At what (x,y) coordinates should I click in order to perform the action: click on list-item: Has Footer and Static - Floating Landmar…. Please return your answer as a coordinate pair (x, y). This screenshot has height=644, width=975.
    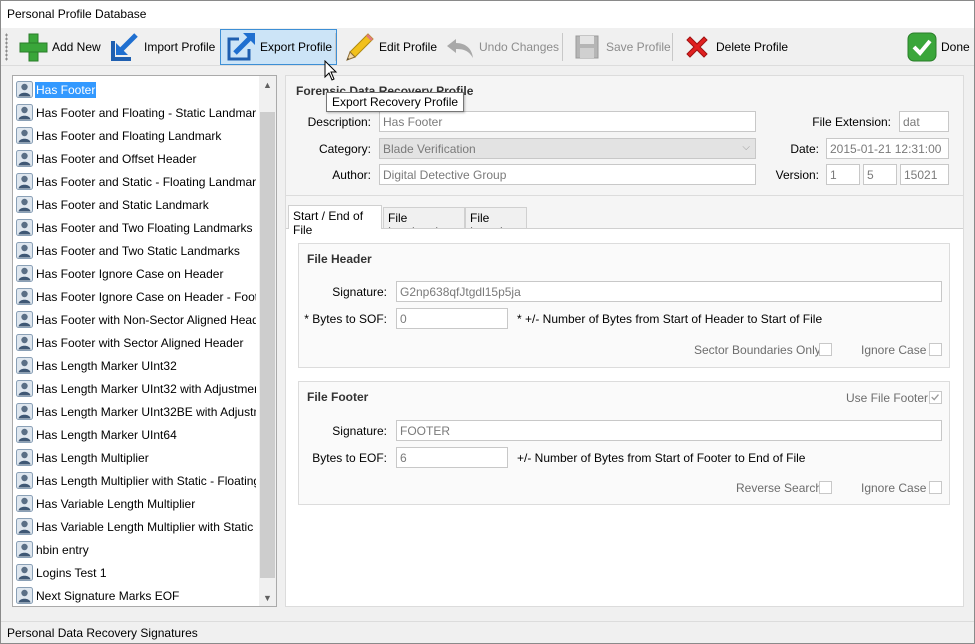
    Looking at the image, I should click on (136, 181).